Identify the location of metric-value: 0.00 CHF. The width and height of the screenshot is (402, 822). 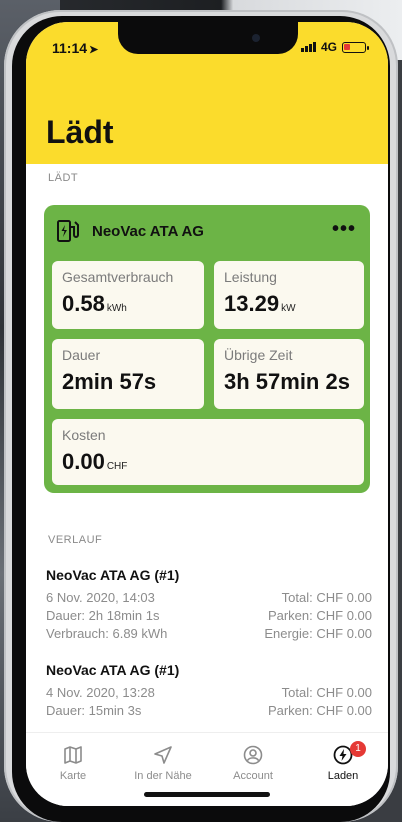
(95, 461).